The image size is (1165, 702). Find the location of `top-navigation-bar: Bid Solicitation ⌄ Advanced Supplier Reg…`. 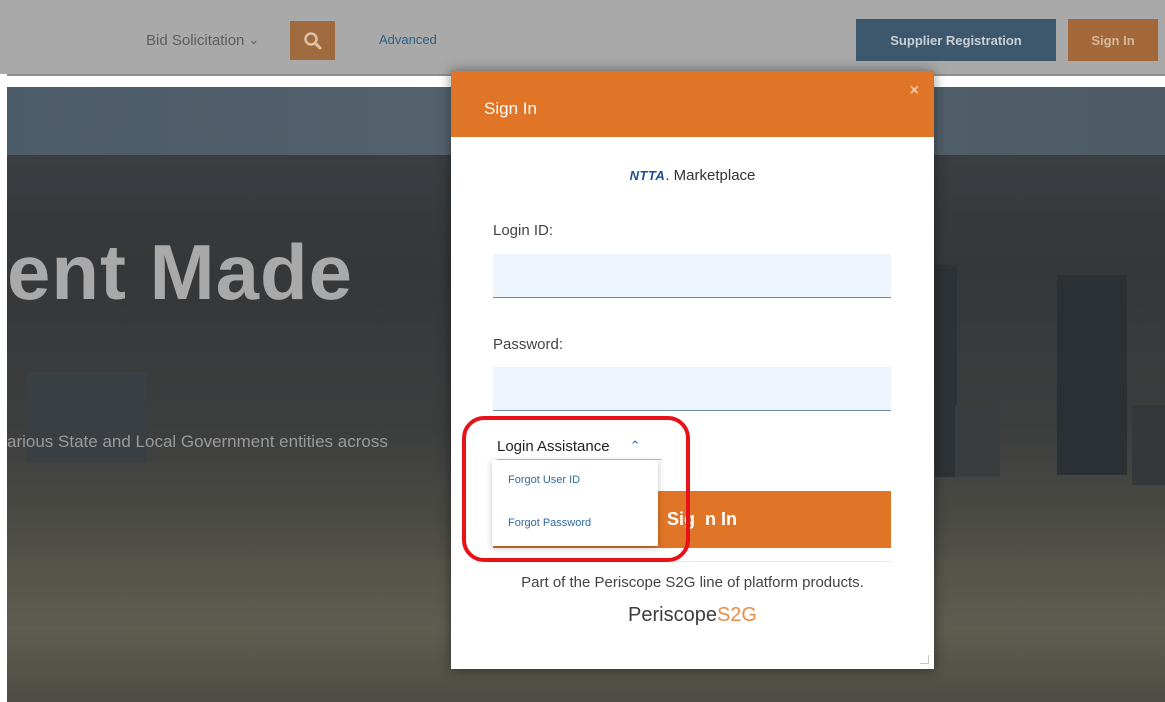

top-navigation-bar: Bid Solicitation ⌄ Advanced Supplier Reg… is located at coordinates (582, 38).